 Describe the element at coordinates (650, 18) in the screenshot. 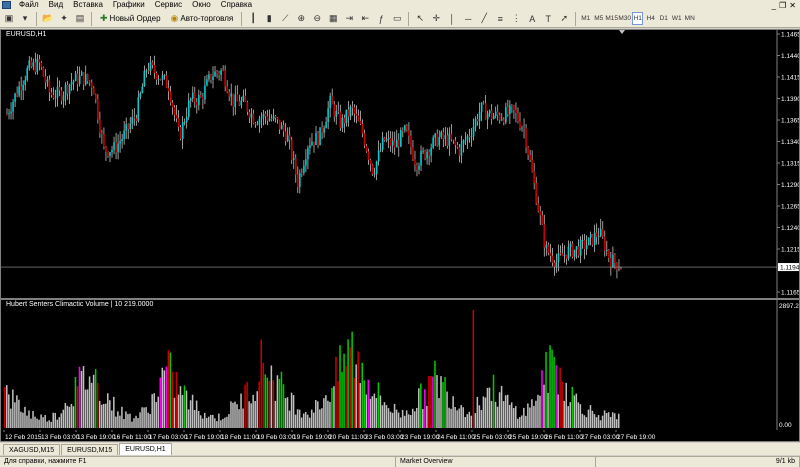

I see `timeframe-h4: H4` at that location.